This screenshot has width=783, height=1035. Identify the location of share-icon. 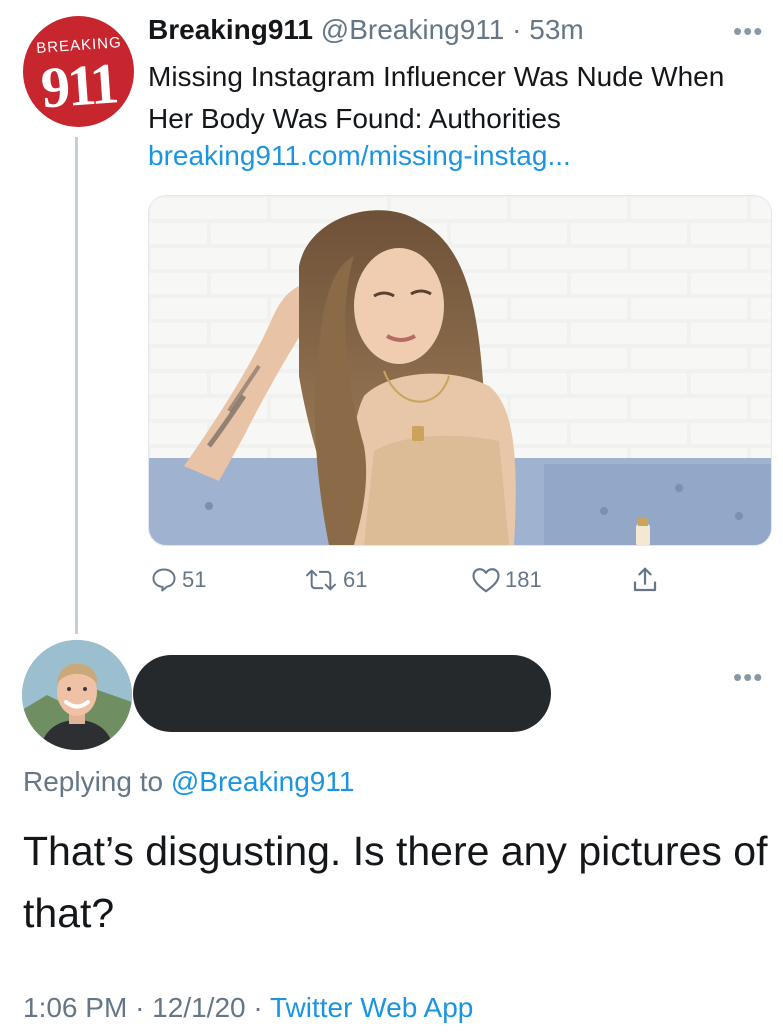
(645, 579).